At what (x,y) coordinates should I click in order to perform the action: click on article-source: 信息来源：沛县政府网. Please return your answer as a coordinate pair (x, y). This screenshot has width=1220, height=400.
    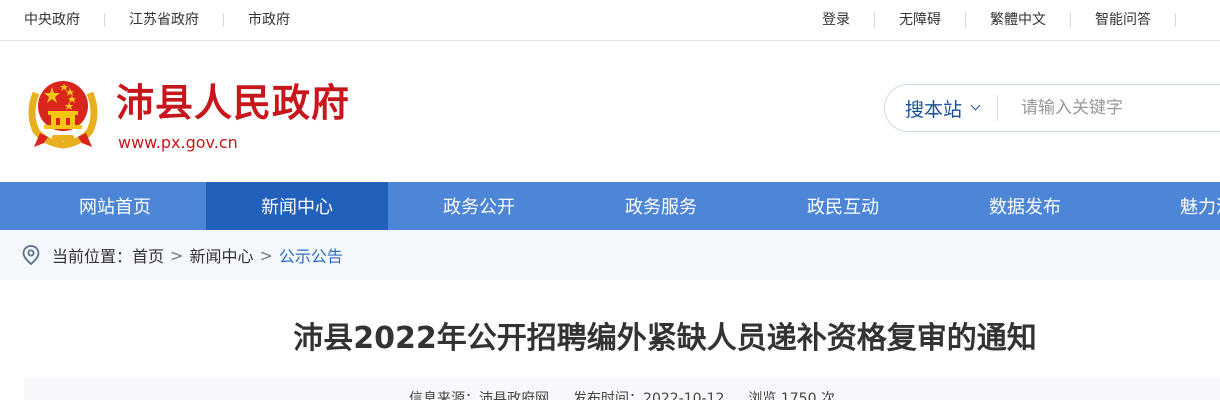
    Looking at the image, I should click on (479, 395).